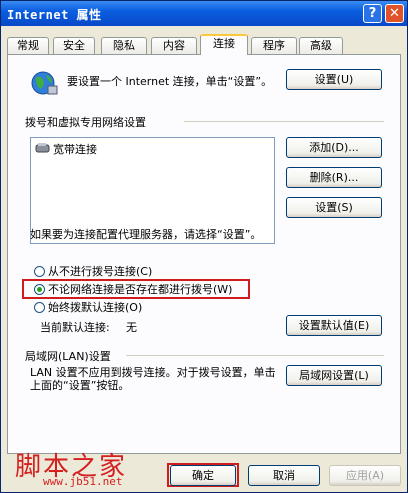 This screenshot has width=408, height=493. I want to click on dialup-settings-button: 设置(S), so click(334, 207).